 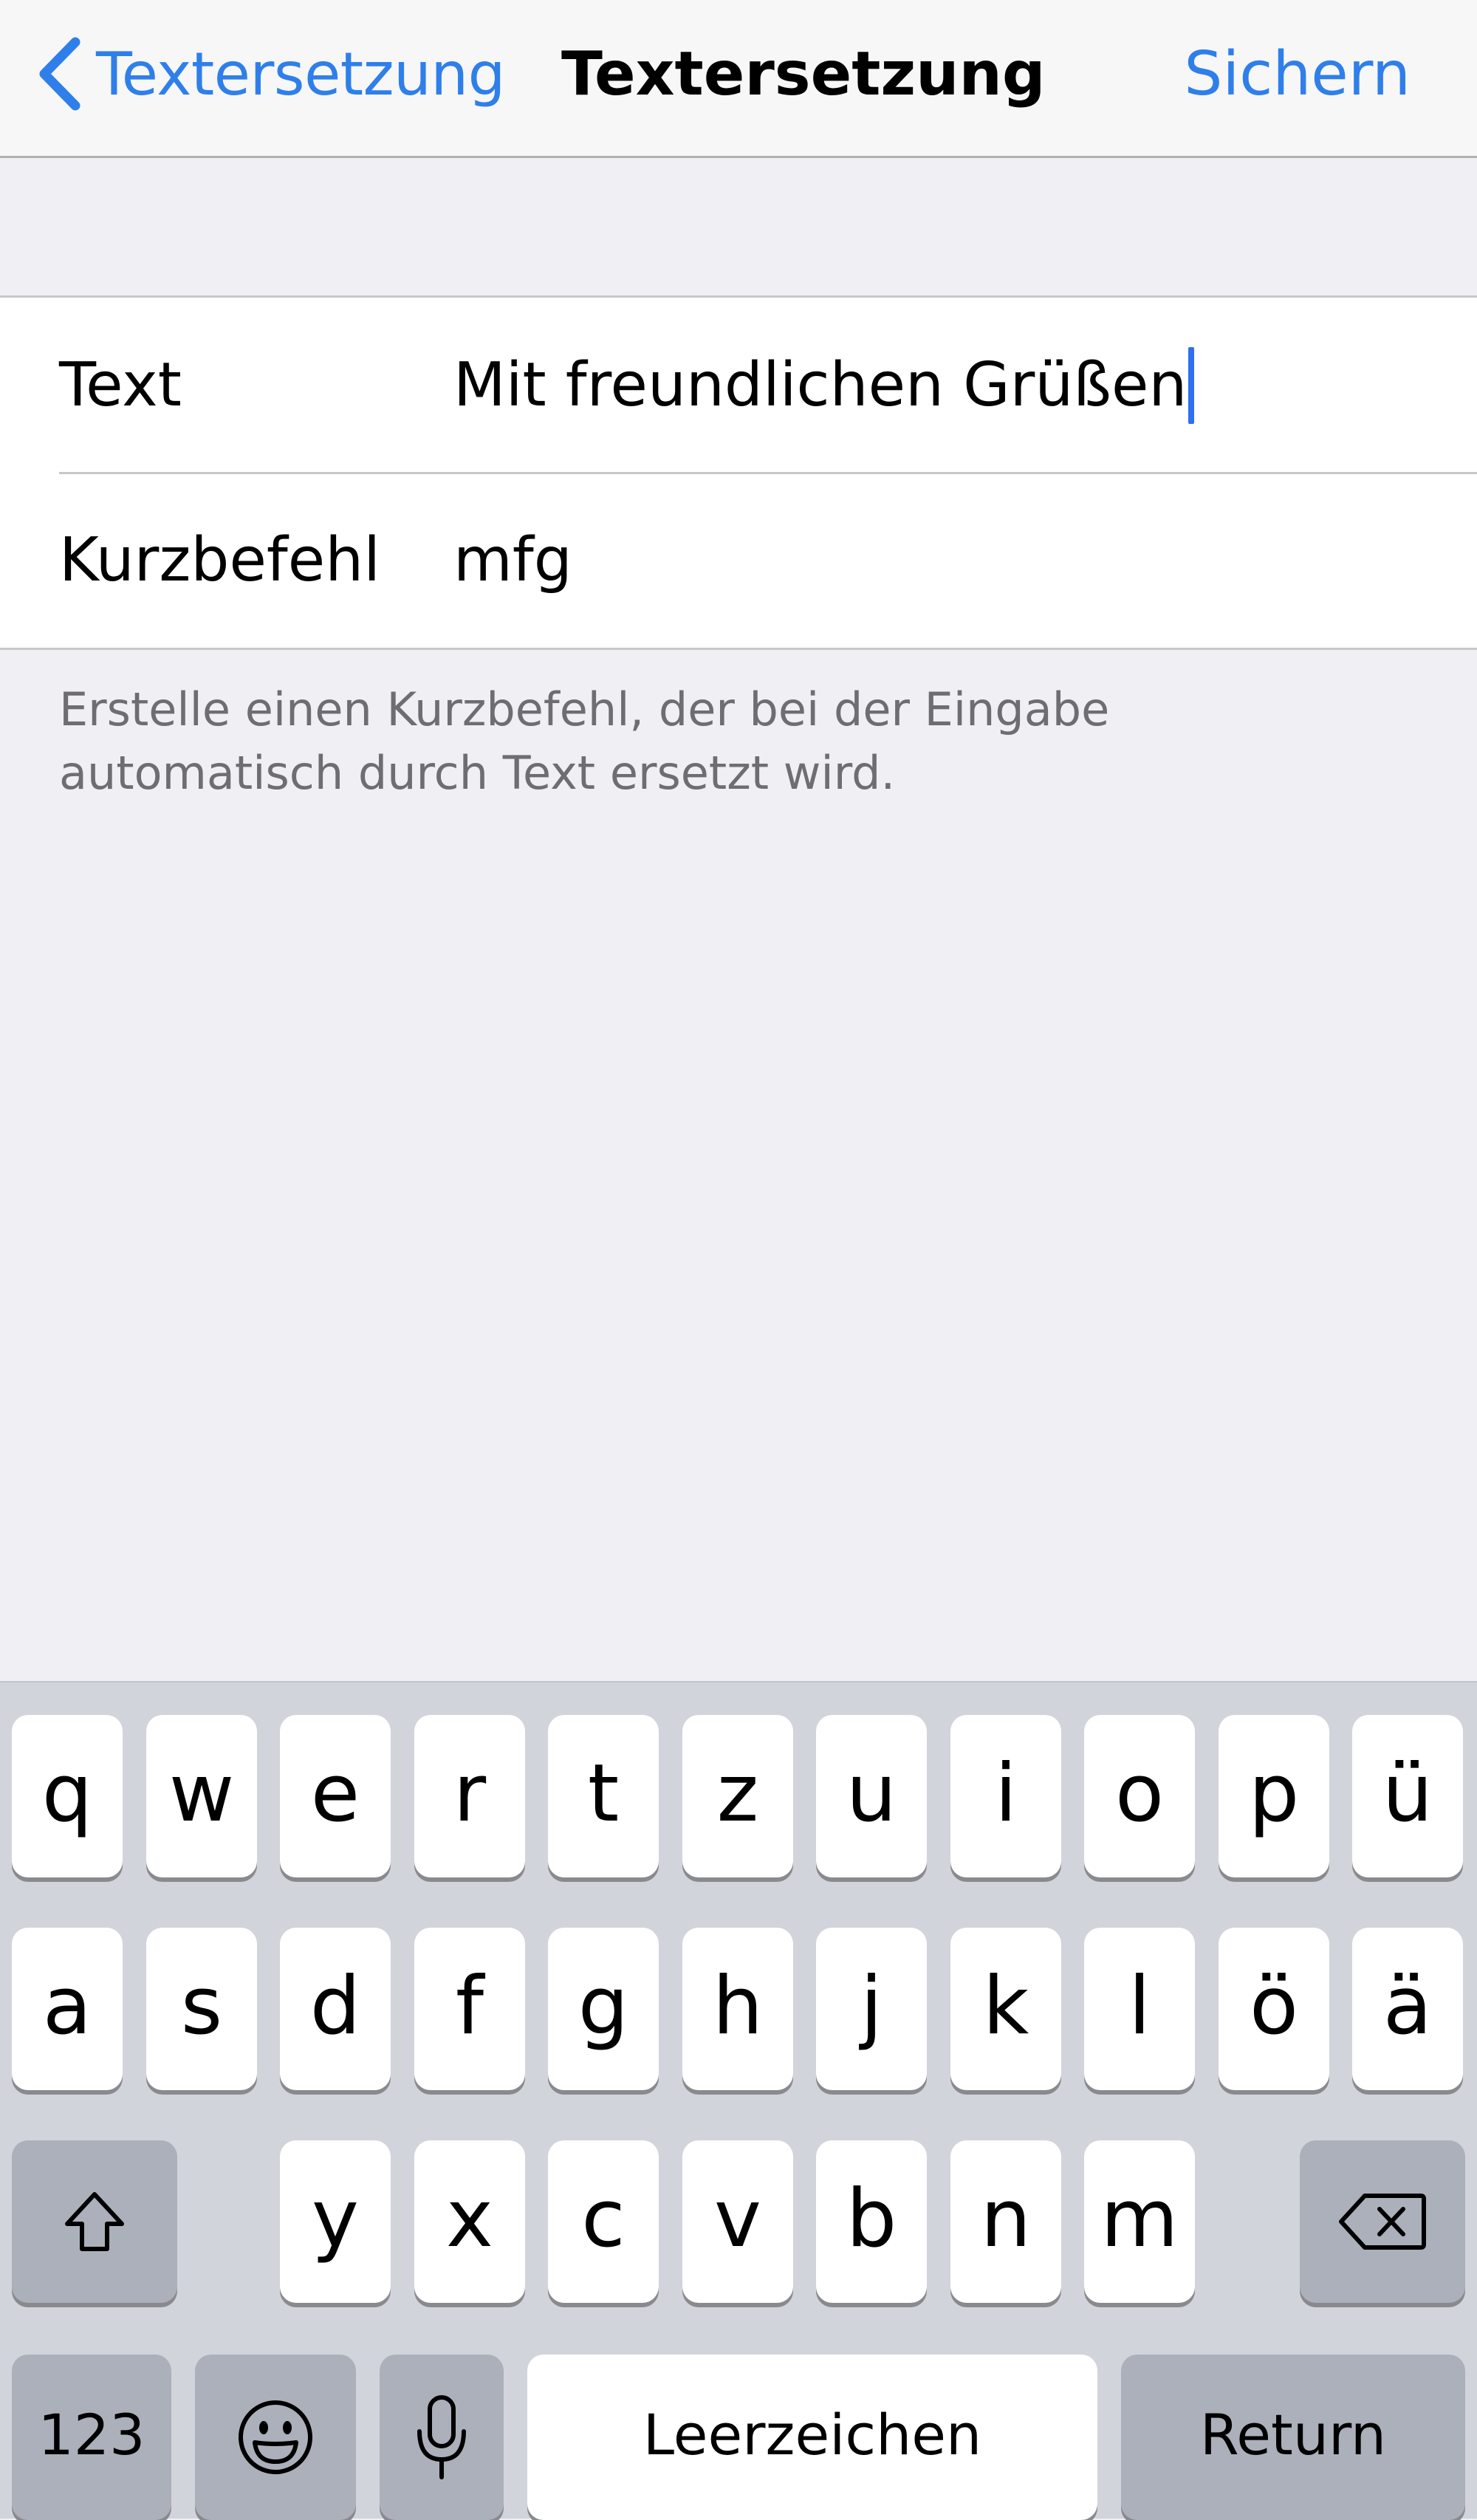 I want to click on key-label: d, so click(x=335, y=2006).